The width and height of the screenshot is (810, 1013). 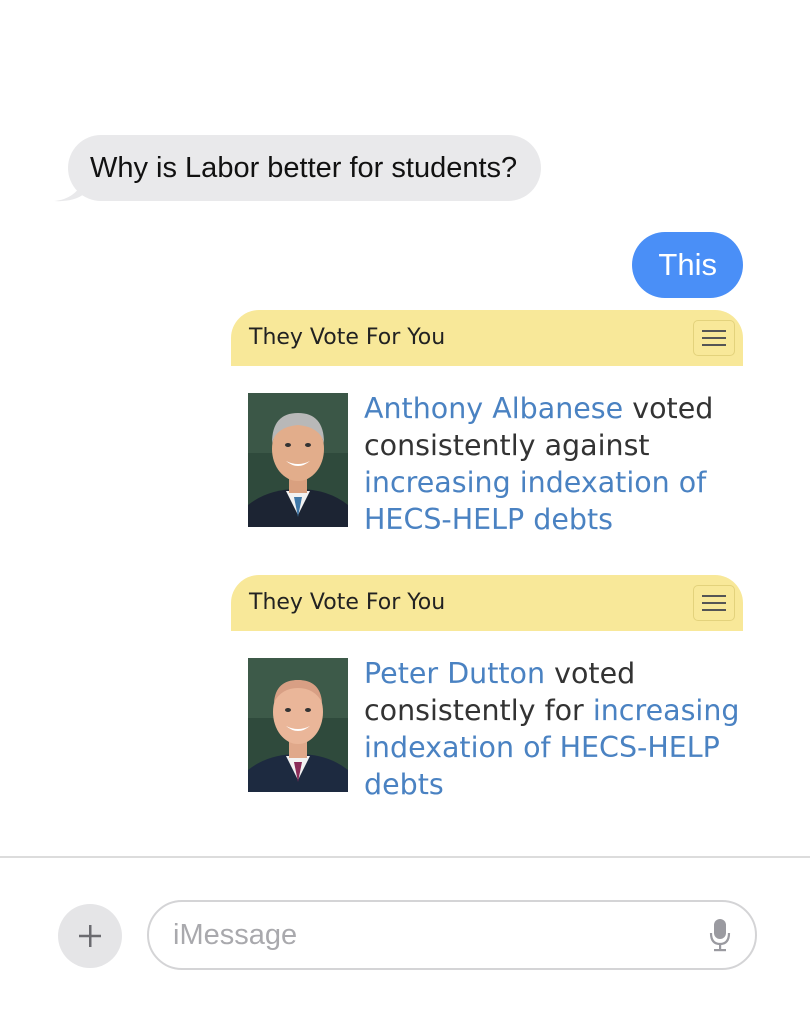 I want to click on portrait-dutton, so click(x=298, y=725).